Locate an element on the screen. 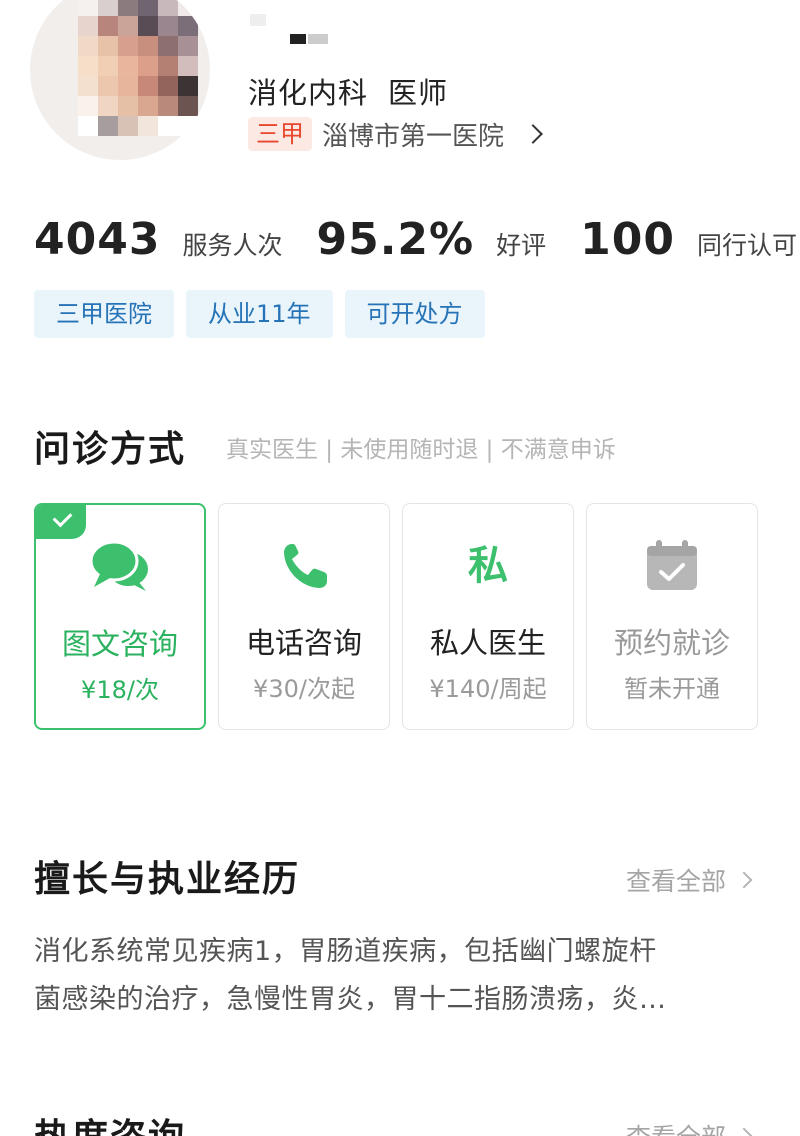 The image size is (800, 1136). stat-service-count: 4043 is located at coordinates (97, 239).